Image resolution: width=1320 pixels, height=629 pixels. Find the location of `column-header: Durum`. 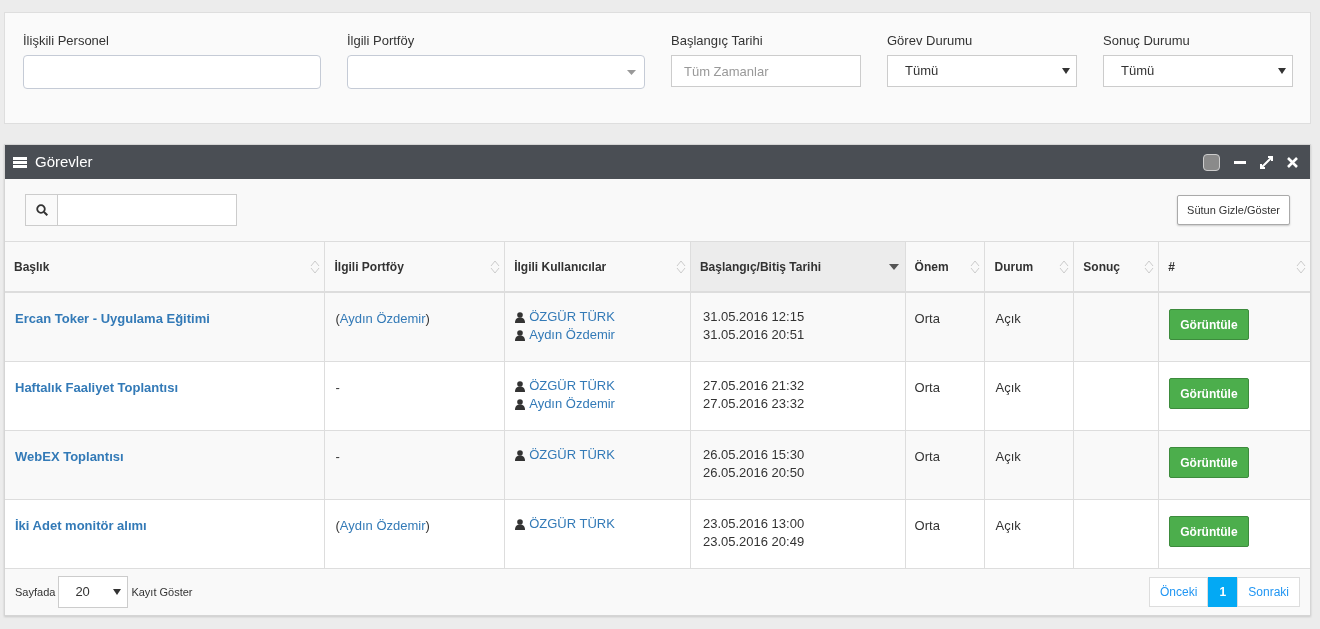

column-header: Durum is located at coordinates (1029, 266).